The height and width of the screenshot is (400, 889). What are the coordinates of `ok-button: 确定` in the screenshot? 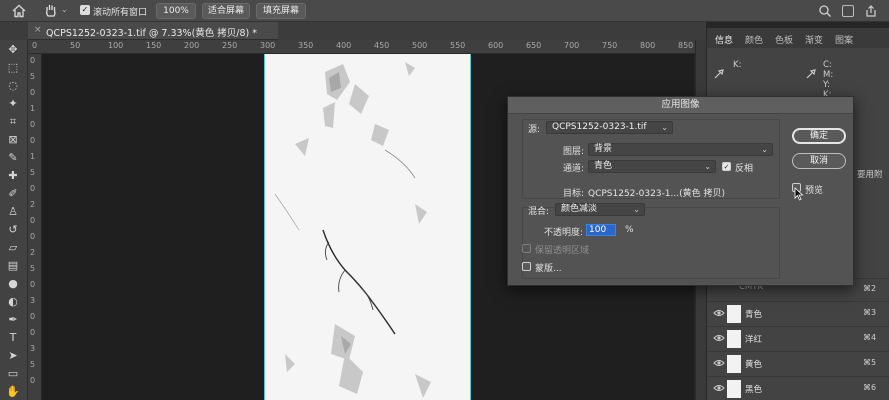 It's located at (819, 136).